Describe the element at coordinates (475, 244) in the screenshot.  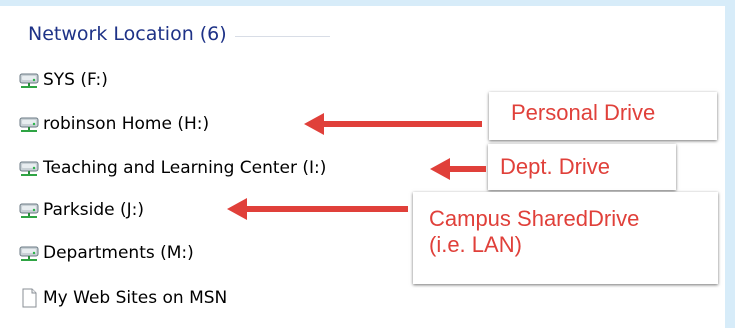
I see `callout-text-line2: (i.e. LAN)` at that location.